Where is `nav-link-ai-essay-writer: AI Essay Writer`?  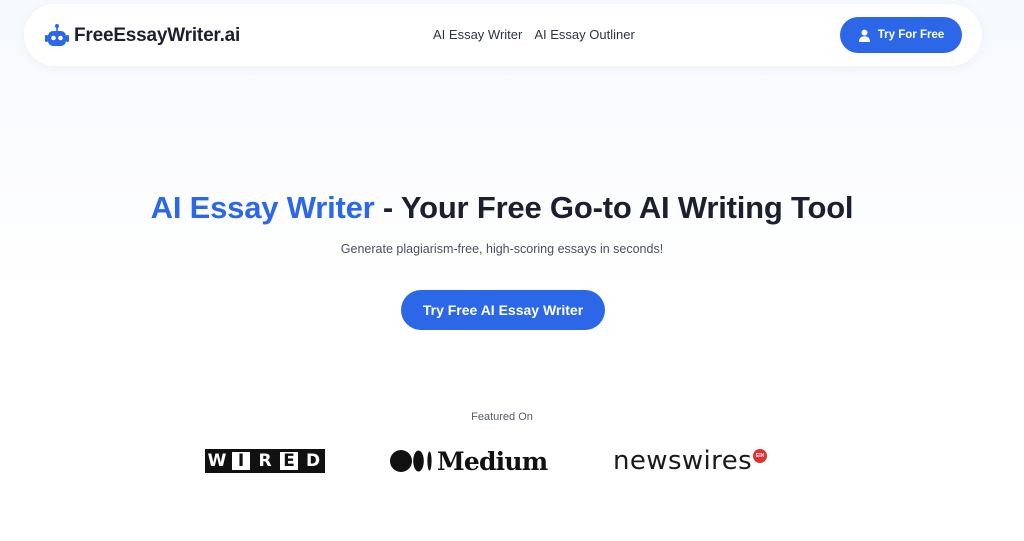 nav-link-ai-essay-writer: AI Essay Writer is located at coordinates (477, 34).